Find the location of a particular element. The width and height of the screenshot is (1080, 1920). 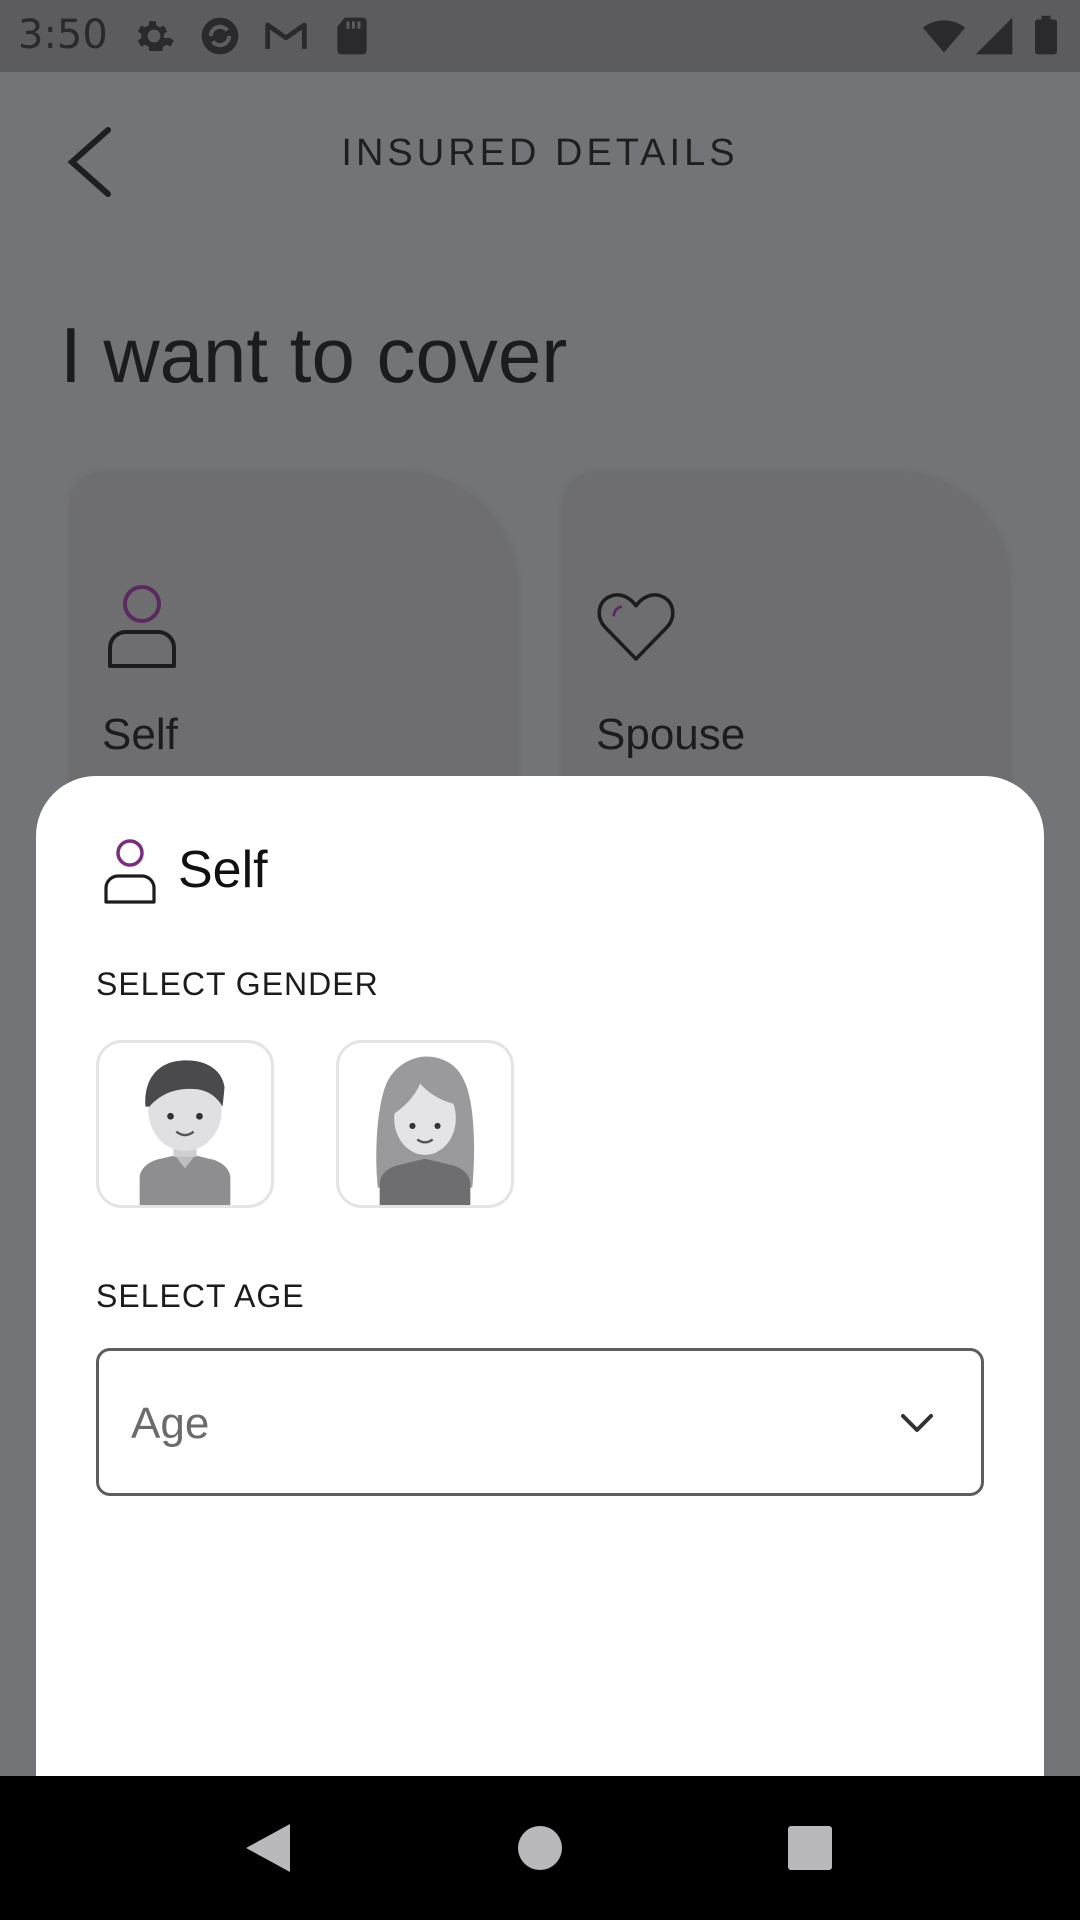

age-dropdown: Age is located at coordinates (540, 1422).